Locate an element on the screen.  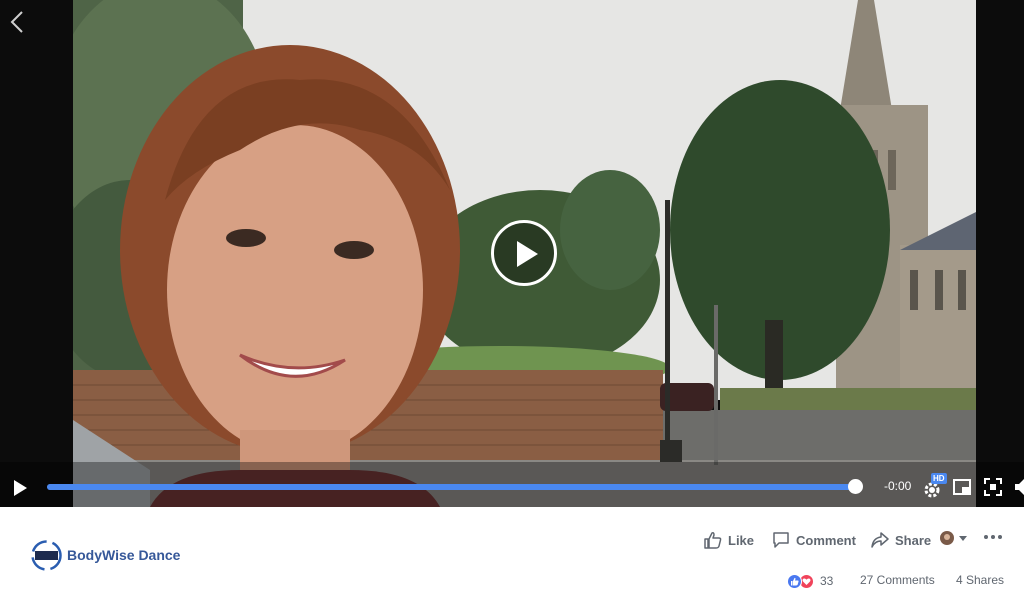
comment-label: Comment is located at coordinates (826, 540).